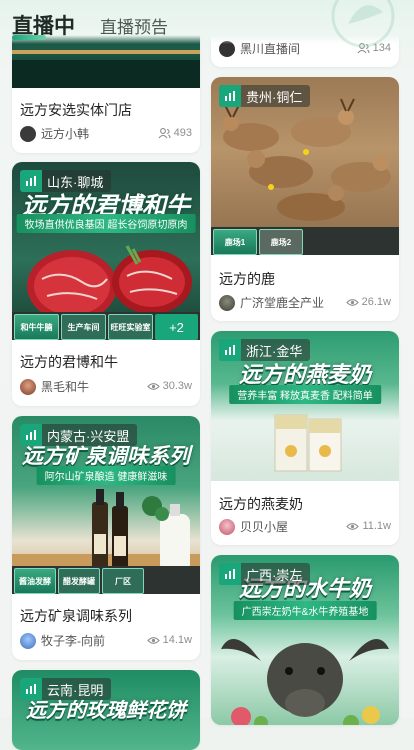 This screenshot has width=414, height=750. I want to click on active-tab-indicator, so click(29, 37).